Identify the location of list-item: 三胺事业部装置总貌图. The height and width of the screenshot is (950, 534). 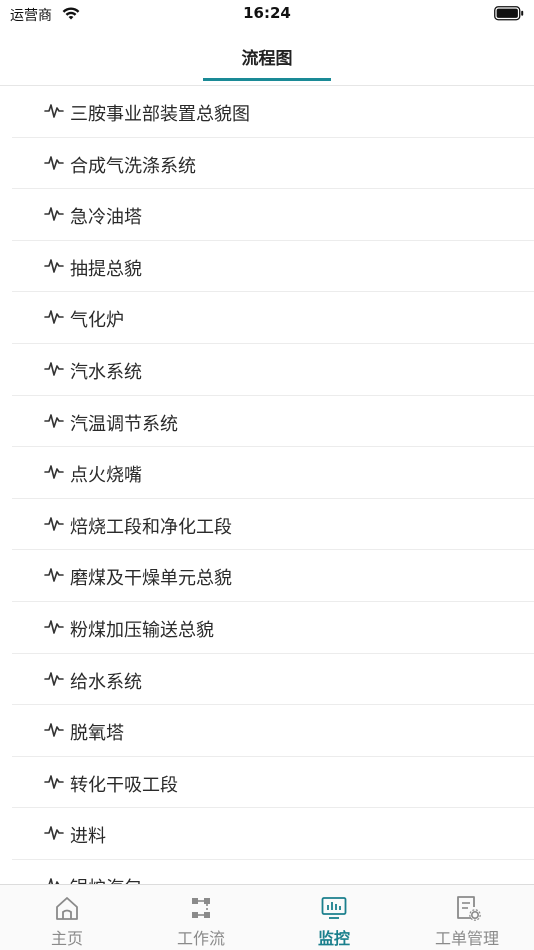
(273, 112).